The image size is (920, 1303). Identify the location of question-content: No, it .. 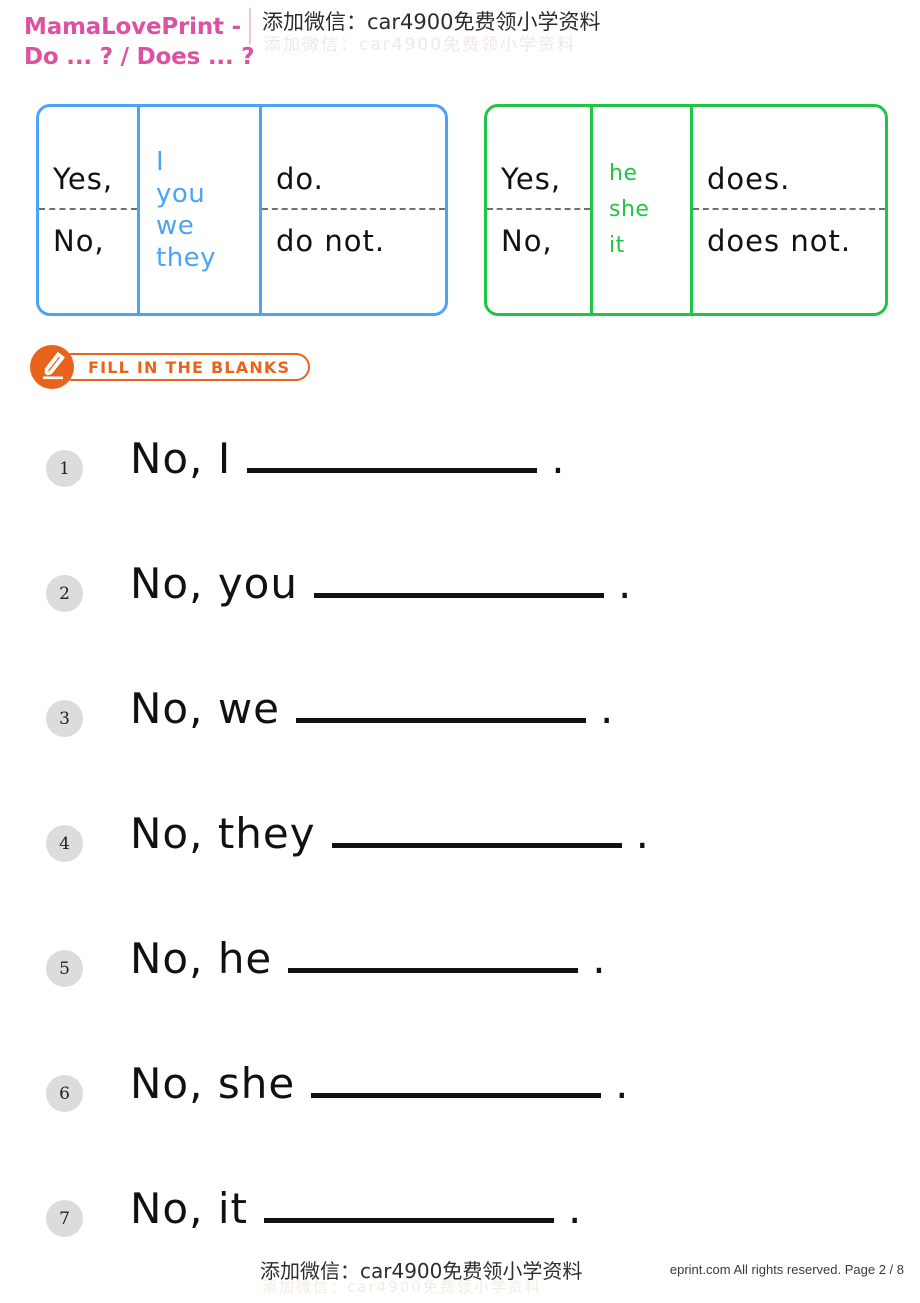
(355, 1208).